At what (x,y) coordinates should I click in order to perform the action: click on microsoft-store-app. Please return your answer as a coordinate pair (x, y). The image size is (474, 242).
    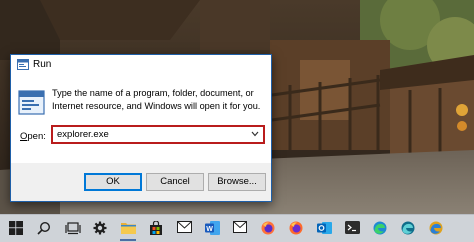
    Looking at the image, I should click on (156, 228).